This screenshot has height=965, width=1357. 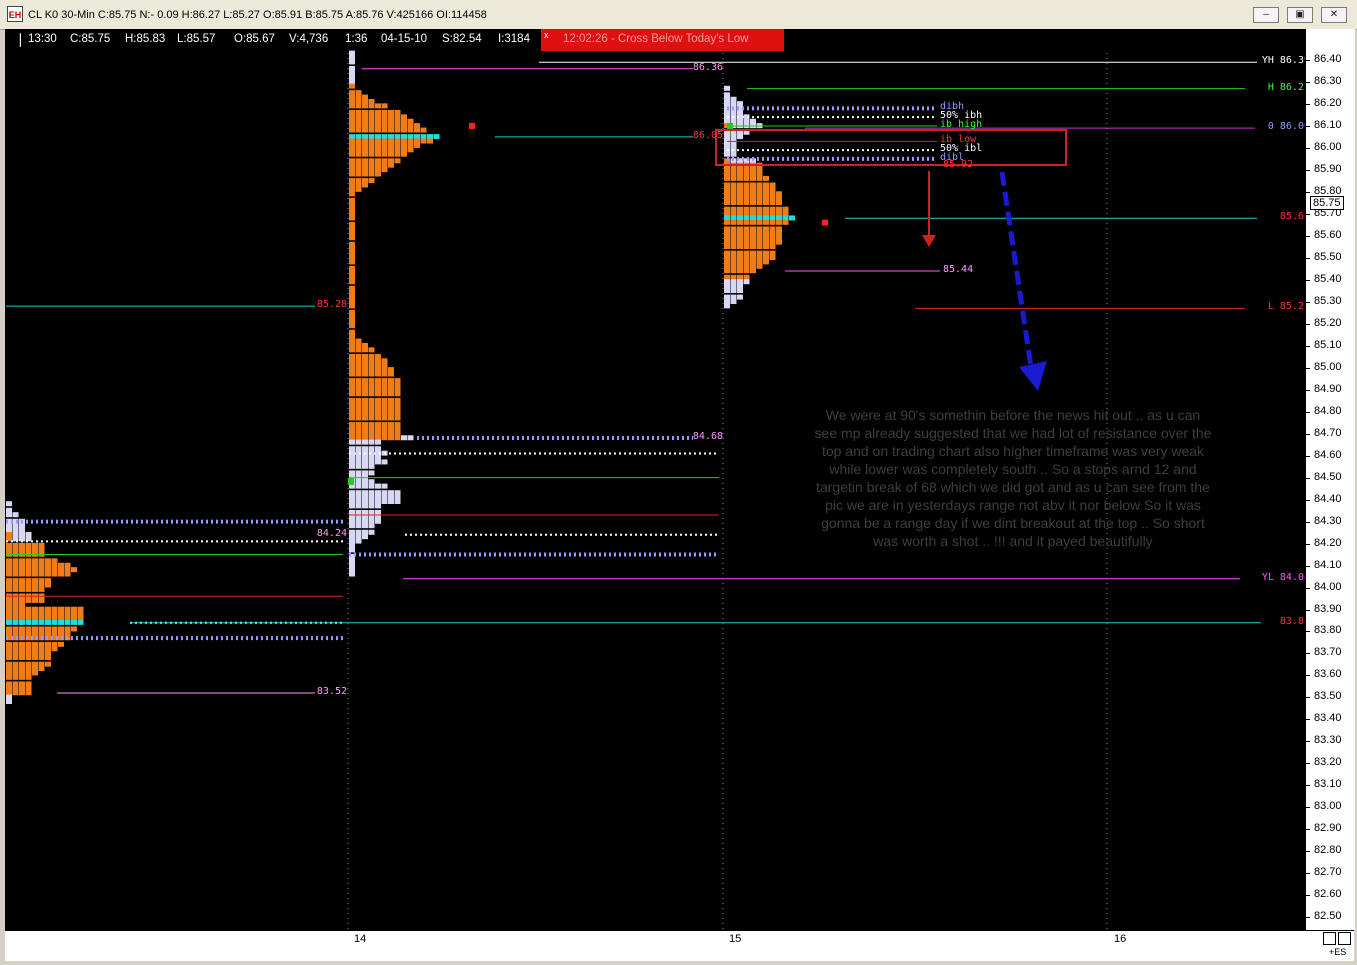 What do you see at coordinates (1328, 322) in the screenshot?
I see `y-tick-label: 85.20` at bounding box center [1328, 322].